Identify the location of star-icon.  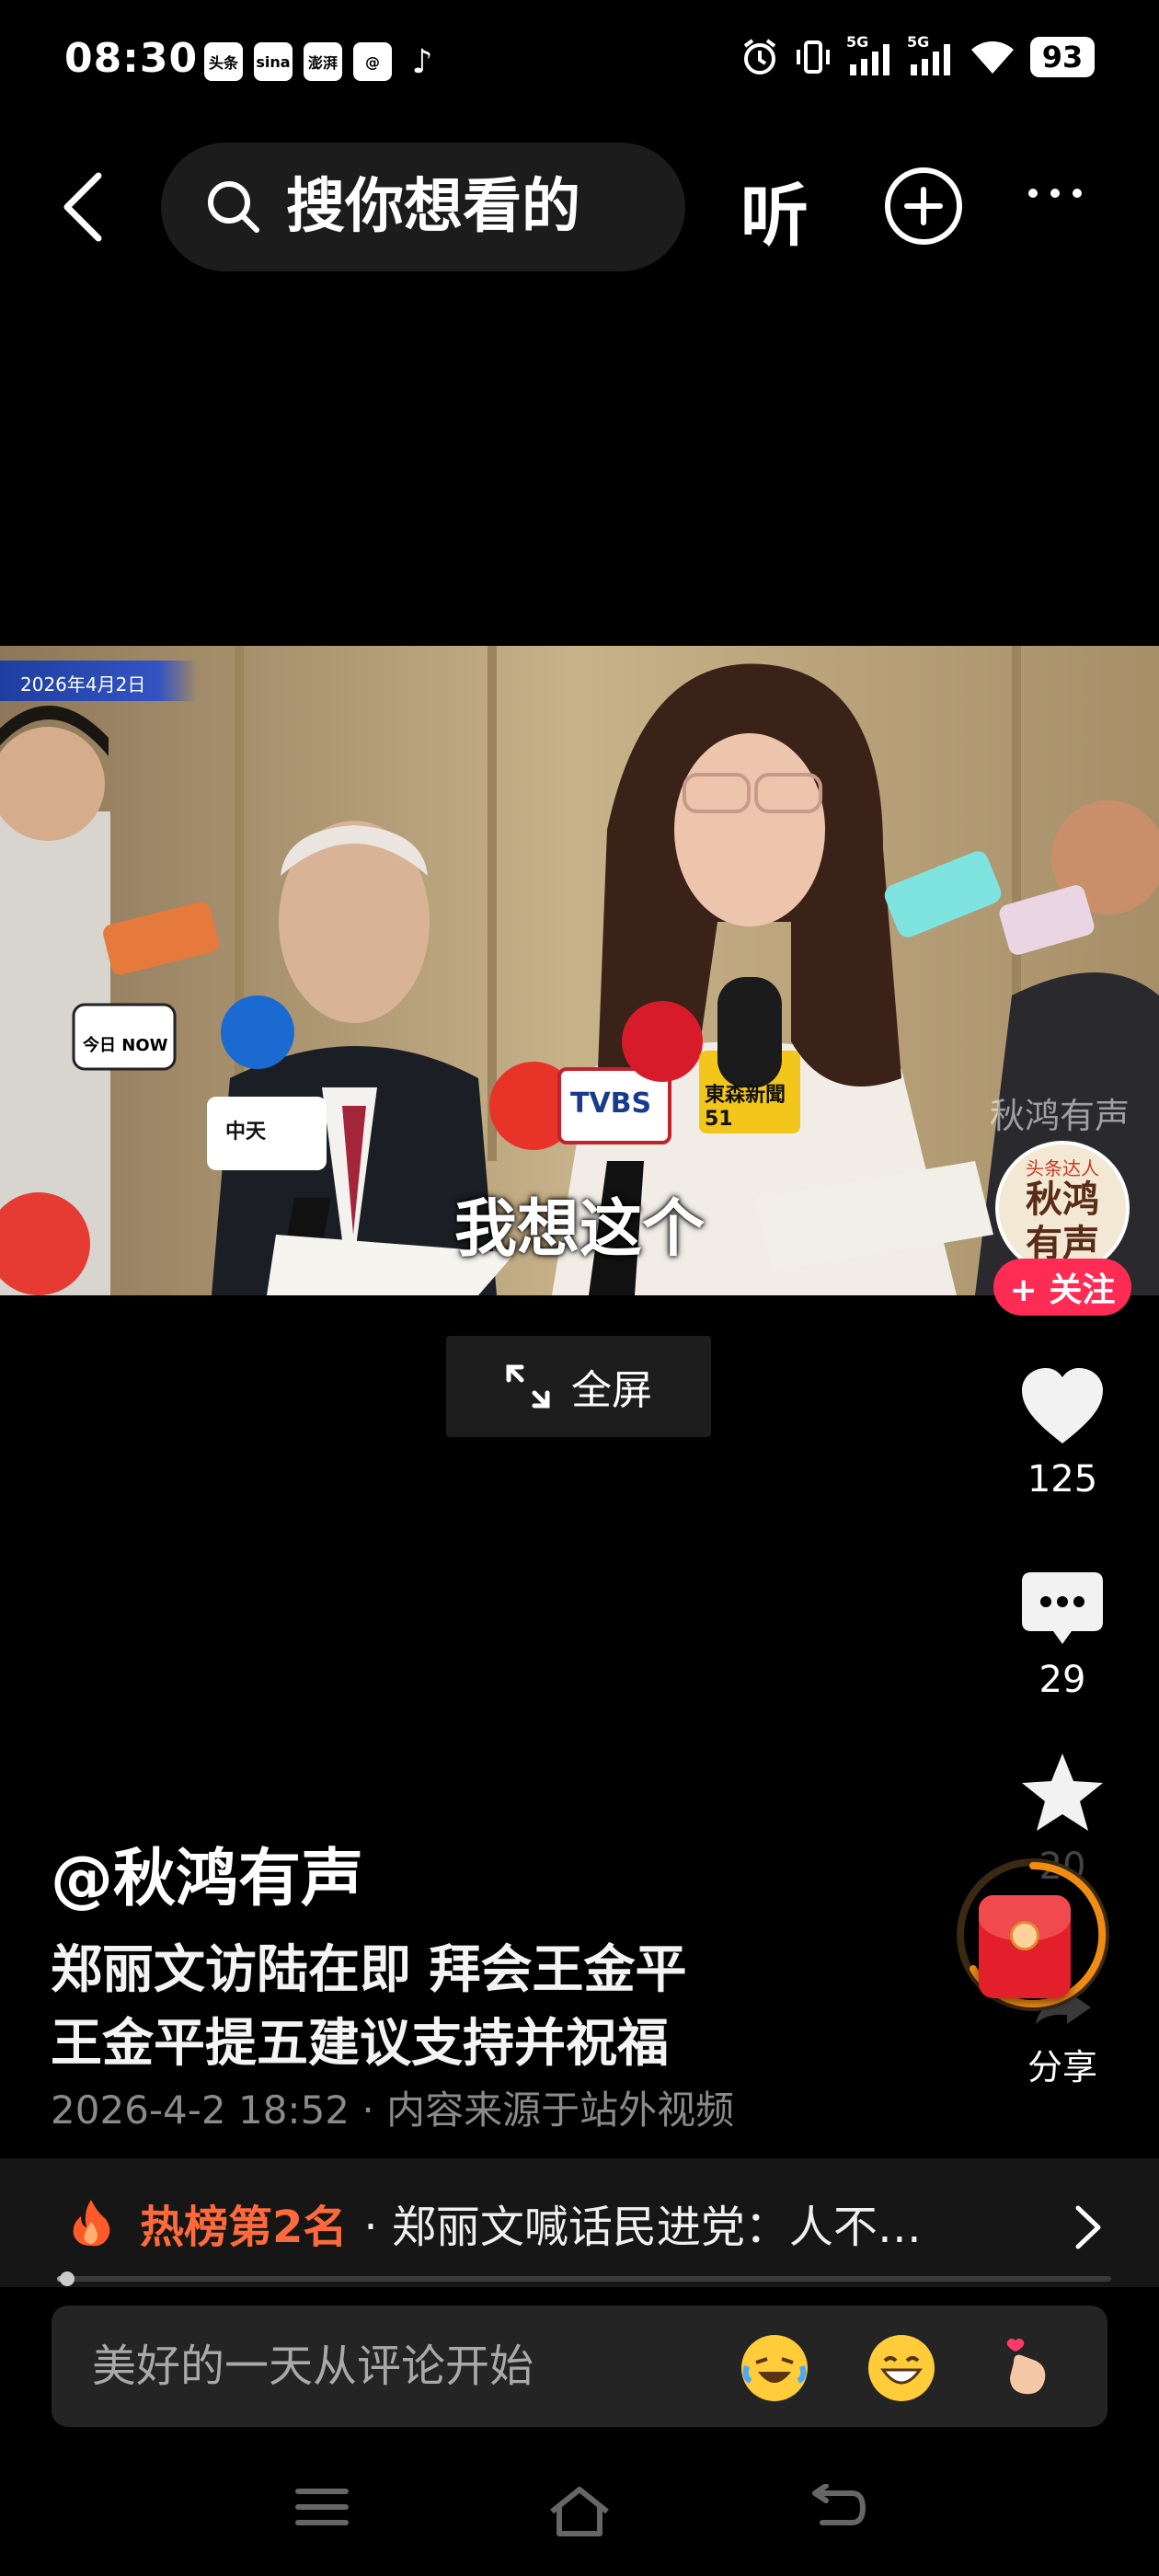
(1062, 1792).